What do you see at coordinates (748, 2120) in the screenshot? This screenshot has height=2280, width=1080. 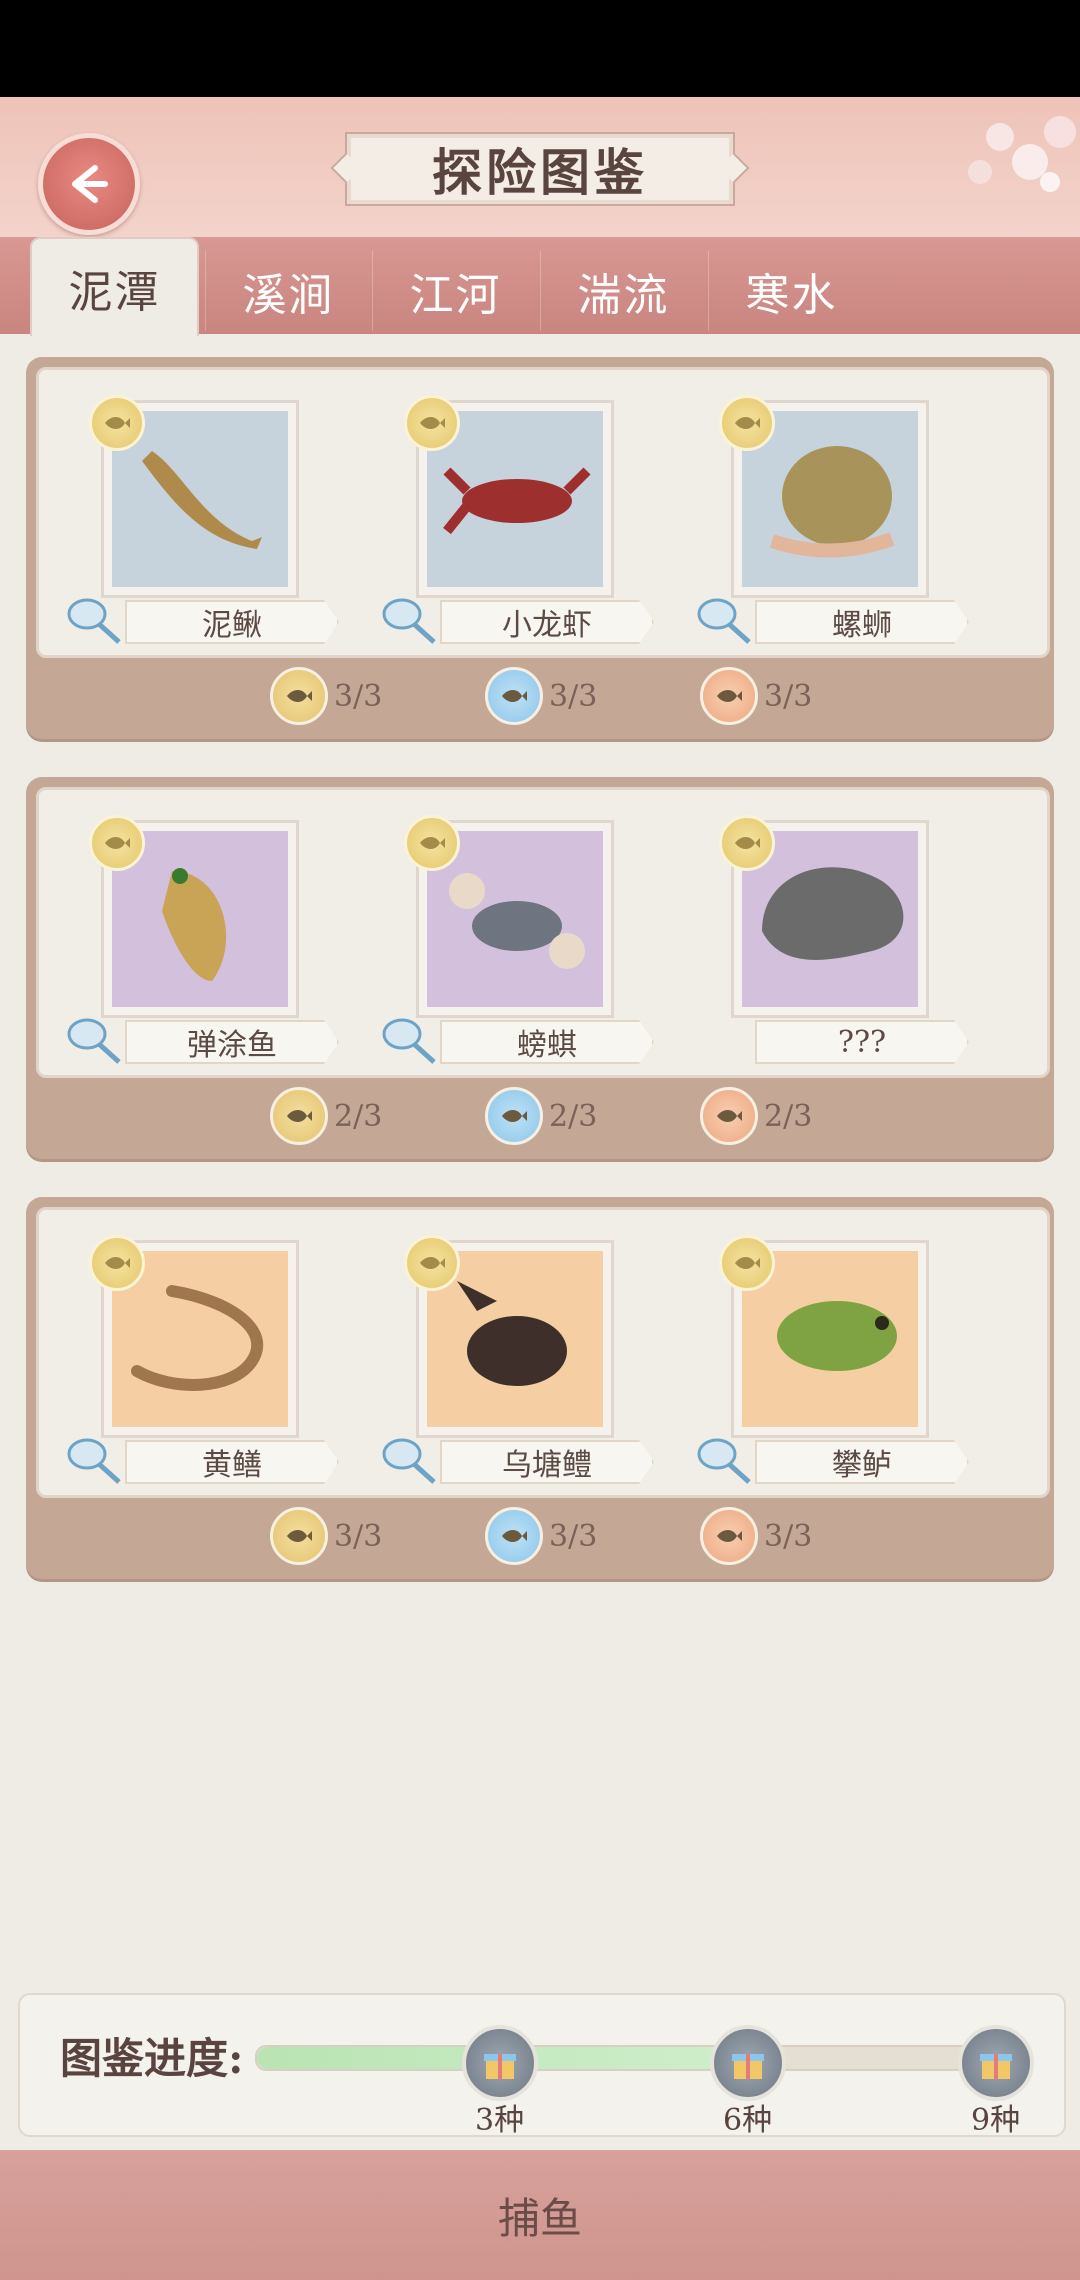 I see `milestone-label: 6种` at bounding box center [748, 2120].